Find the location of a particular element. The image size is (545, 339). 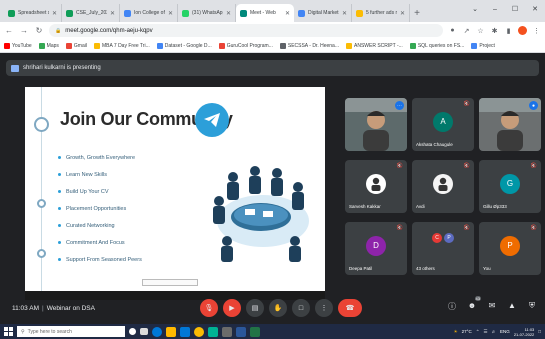

bookmark-item: YouTube is located at coordinates (18, 45).